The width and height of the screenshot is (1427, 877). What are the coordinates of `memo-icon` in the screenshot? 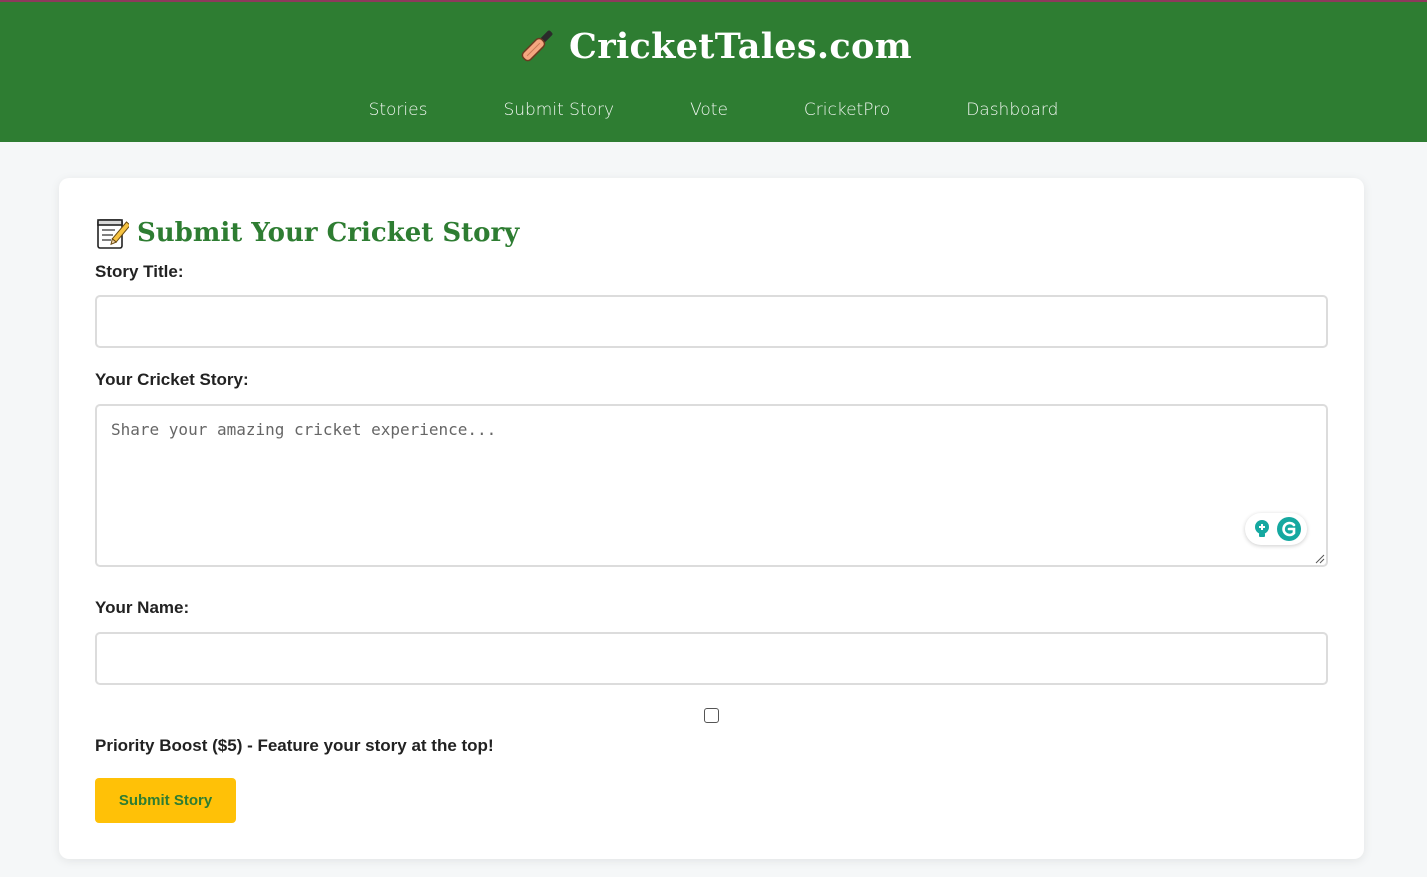 It's located at (113, 234).